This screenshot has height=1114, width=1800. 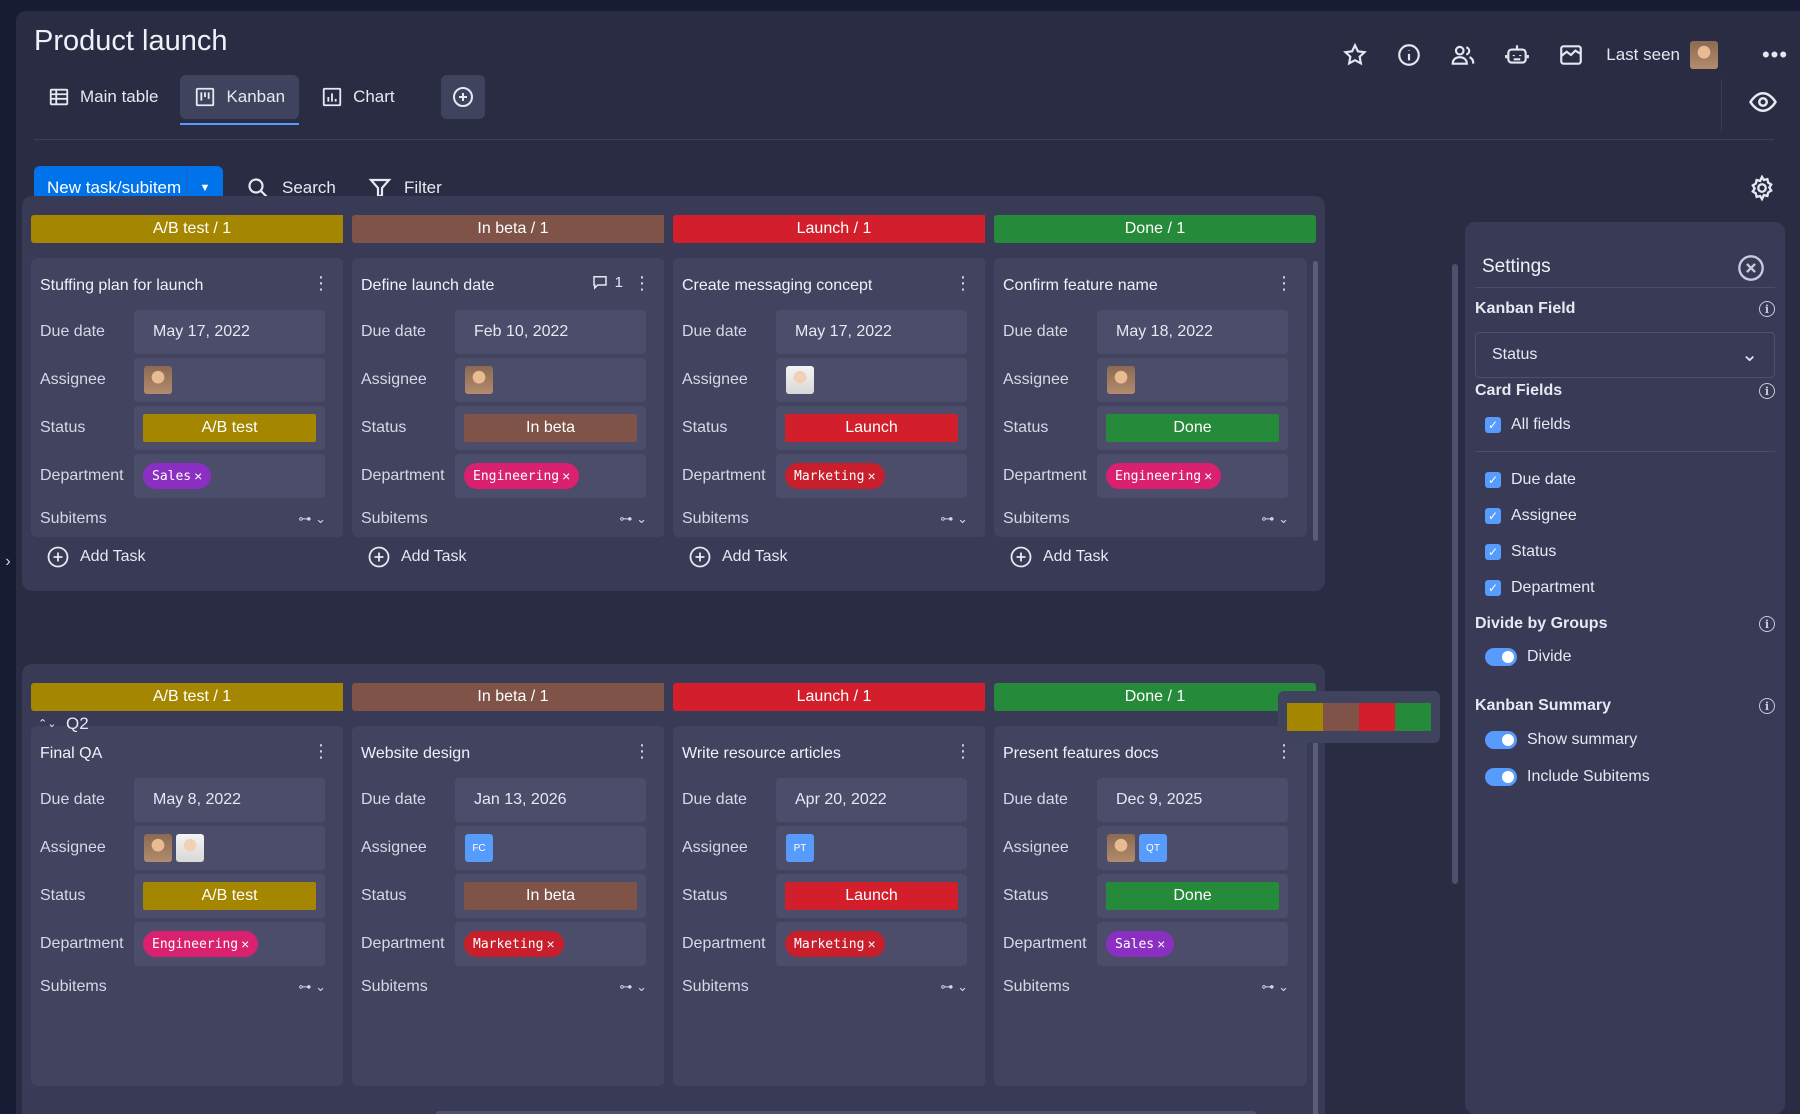 What do you see at coordinates (1315, 921) in the screenshot?
I see `column-scrollbar` at bounding box center [1315, 921].